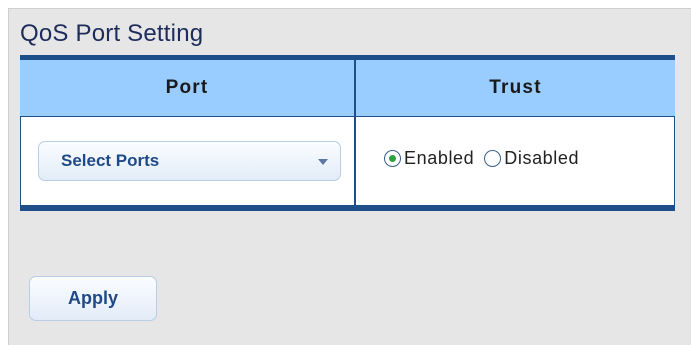 This screenshot has height=345, width=692. What do you see at coordinates (493, 158) in the screenshot?
I see `radio-unchecked-icon` at bounding box center [493, 158].